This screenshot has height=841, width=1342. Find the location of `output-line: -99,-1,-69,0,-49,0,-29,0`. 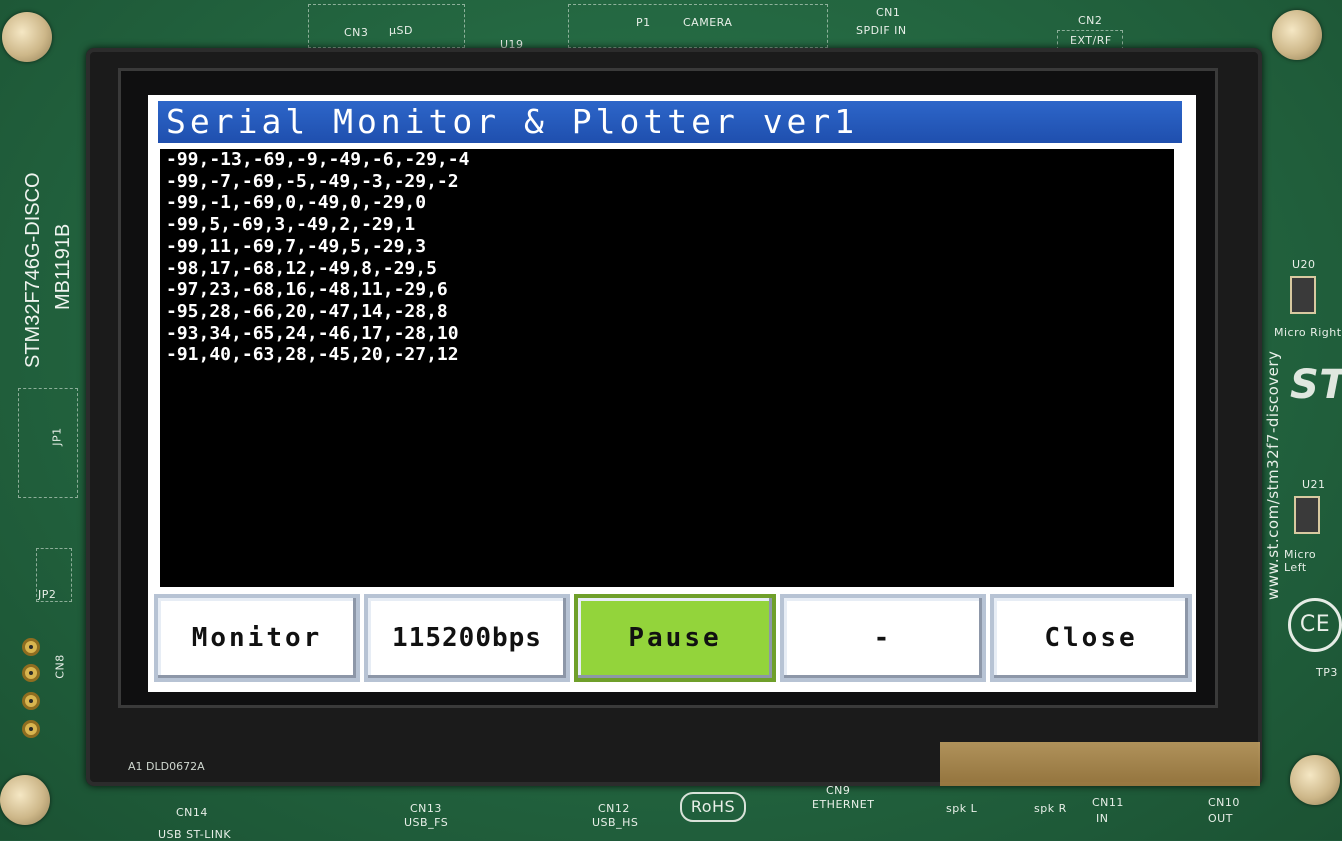

output-line: -99,-1,-69,0,-49,0,-29,0 is located at coordinates (296, 203).